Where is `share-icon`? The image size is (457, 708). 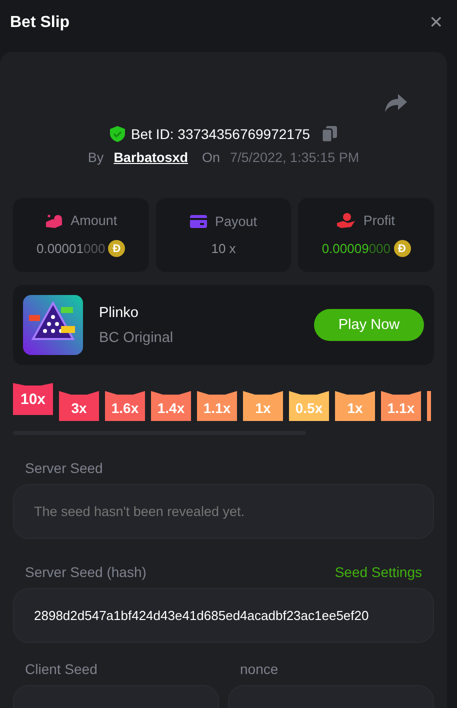 share-icon is located at coordinates (396, 103).